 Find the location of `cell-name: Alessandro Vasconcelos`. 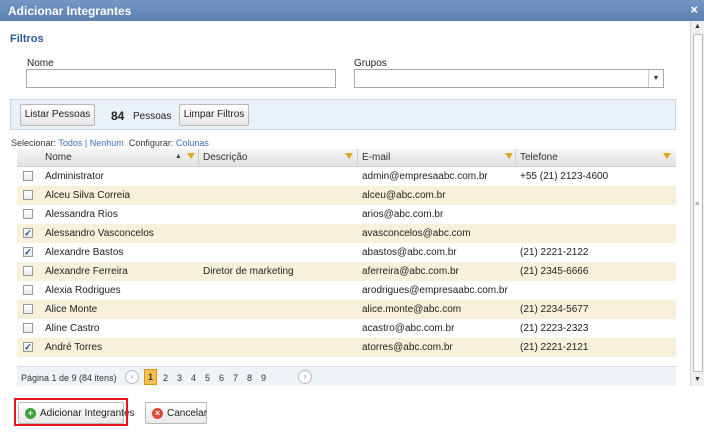

cell-name: Alessandro Vasconcelos is located at coordinates (99, 233).